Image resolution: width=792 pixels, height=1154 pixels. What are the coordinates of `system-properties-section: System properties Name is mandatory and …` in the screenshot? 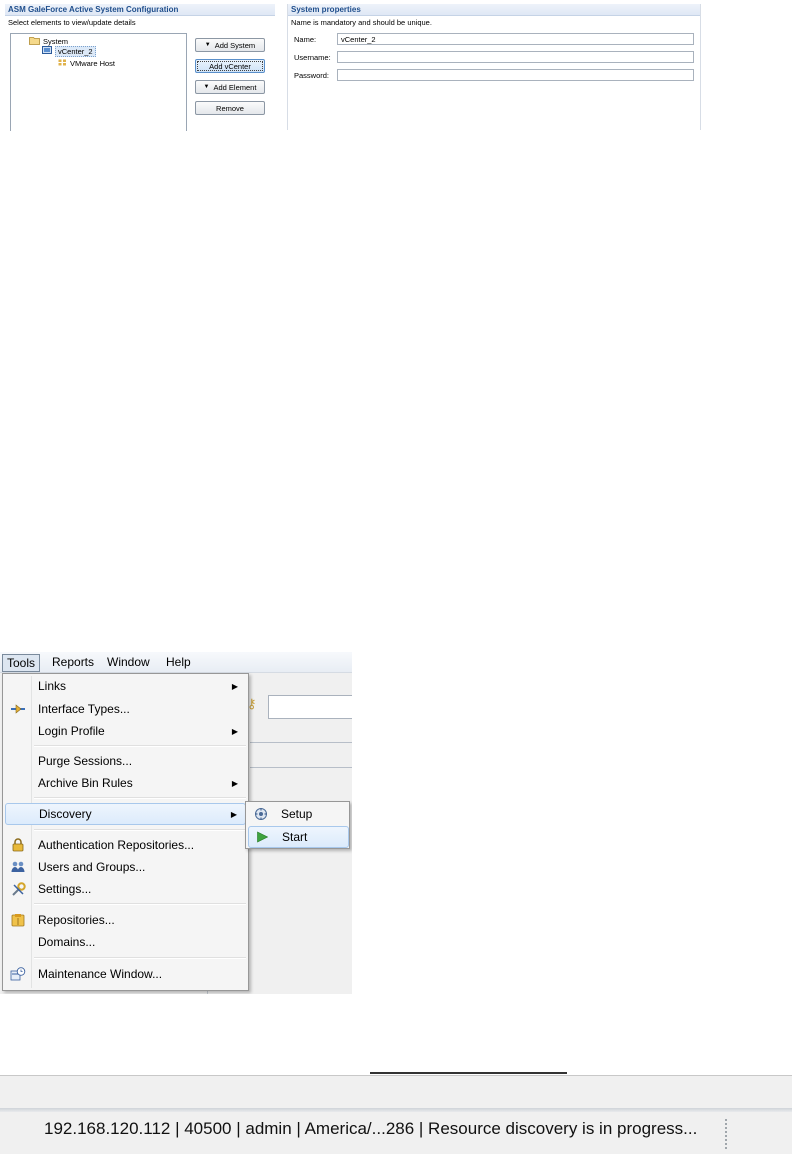 It's located at (494, 67).